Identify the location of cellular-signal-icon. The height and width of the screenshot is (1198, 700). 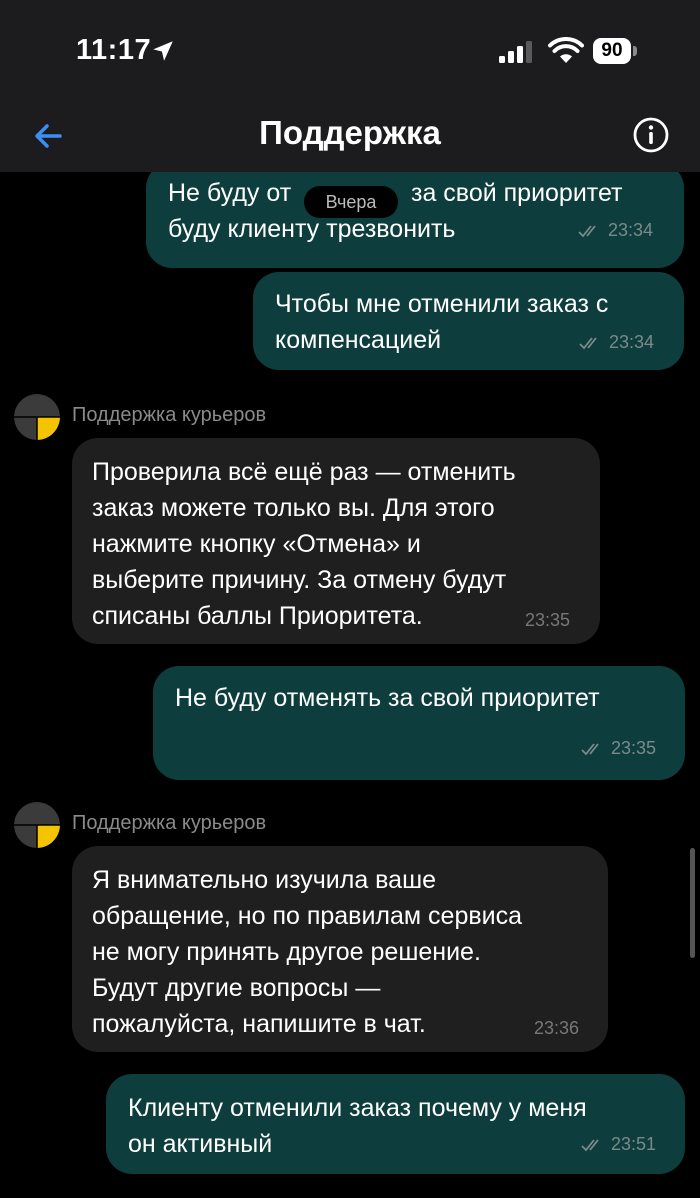
(515, 52).